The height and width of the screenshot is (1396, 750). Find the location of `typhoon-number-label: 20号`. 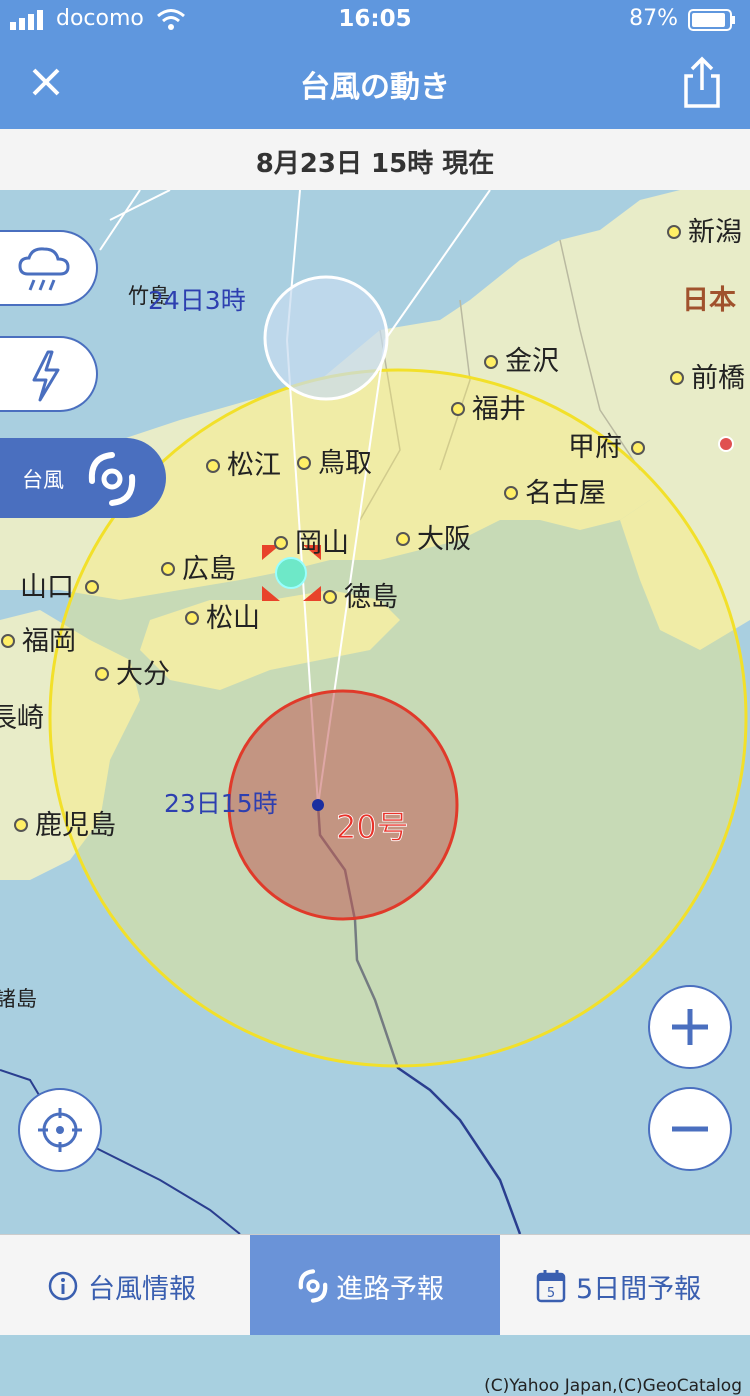

typhoon-number-label: 20号 is located at coordinates (372, 827).